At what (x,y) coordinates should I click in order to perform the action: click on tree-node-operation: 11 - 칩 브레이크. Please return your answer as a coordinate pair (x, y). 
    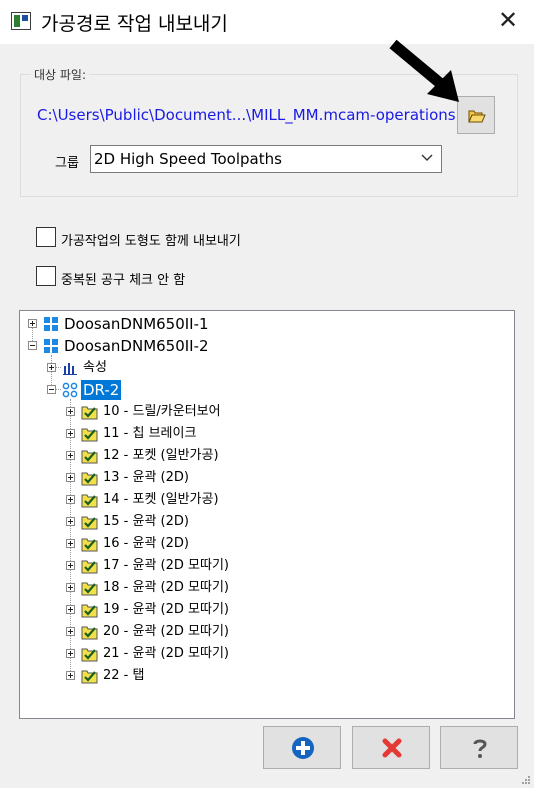
    Looking at the image, I should click on (260, 434).